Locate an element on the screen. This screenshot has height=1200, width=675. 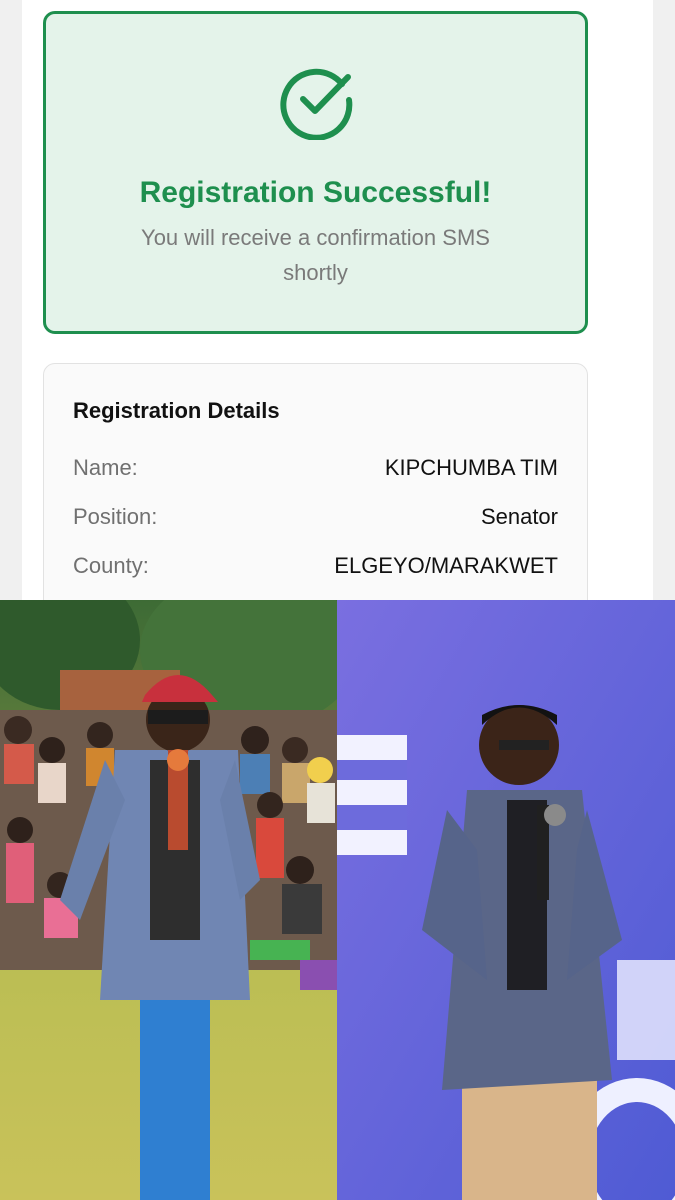
success-title: Registration Successful! is located at coordinates (315, 192).